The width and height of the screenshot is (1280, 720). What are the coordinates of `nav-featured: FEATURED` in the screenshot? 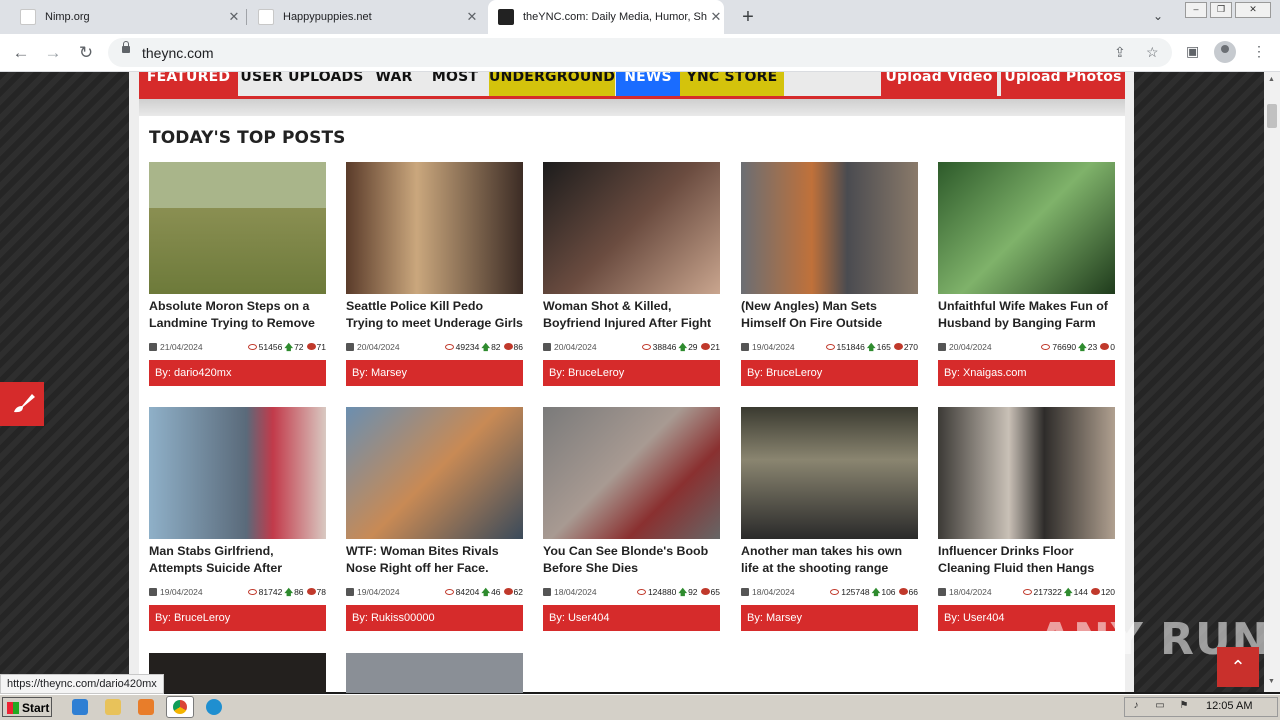 It's located at (188, 84).